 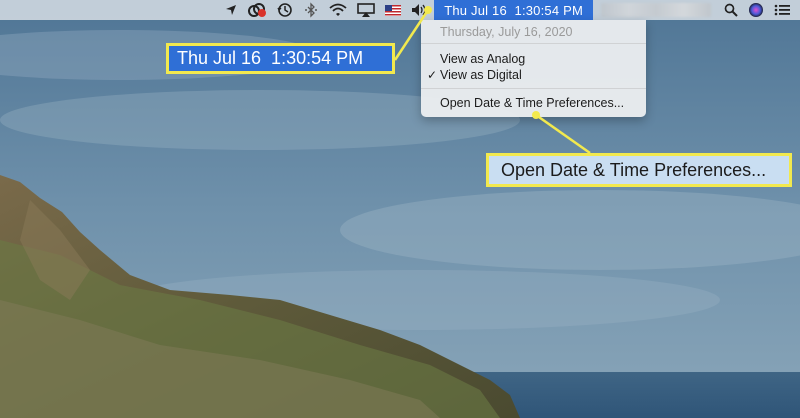 What do you see at coordinates (731, 10) in the screenshot?
I see `spotlight-icon` at bounding box center [731, 10].